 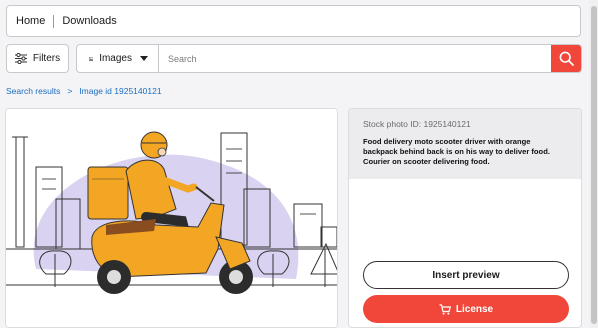 I want to click on license-label: License, so click(x=474, y=309).